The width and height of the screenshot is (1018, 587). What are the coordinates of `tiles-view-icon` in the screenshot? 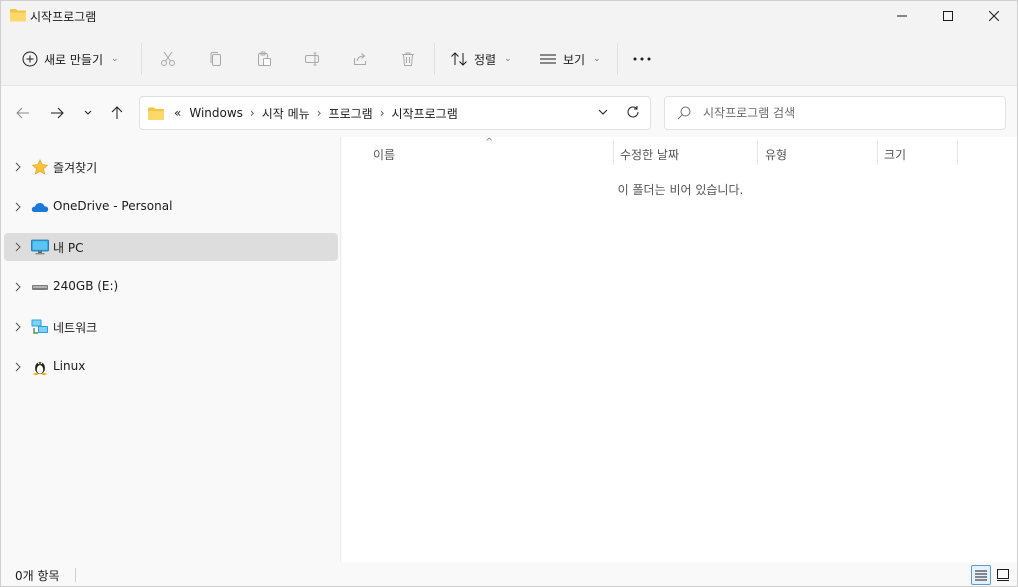 It's located at (1003, 575).